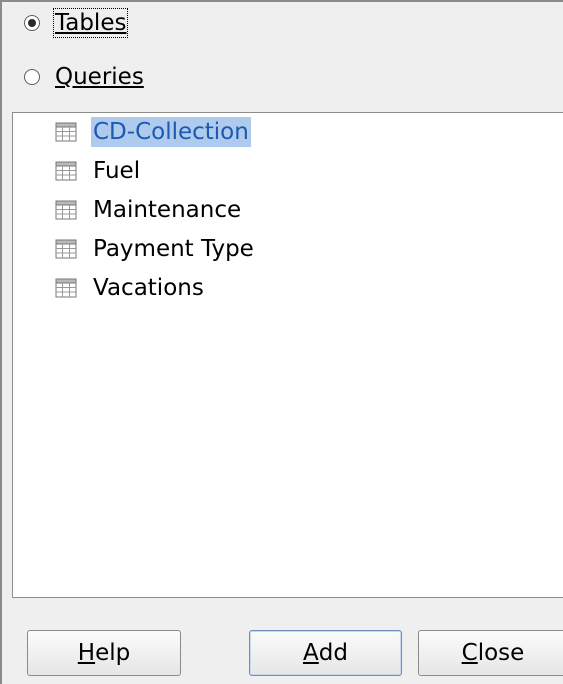 The height and width of the screenshot is (684, 563). Describe the element at coordinates (311, 653) in the screenshot. I see `add-mnemonic: A` at that location.